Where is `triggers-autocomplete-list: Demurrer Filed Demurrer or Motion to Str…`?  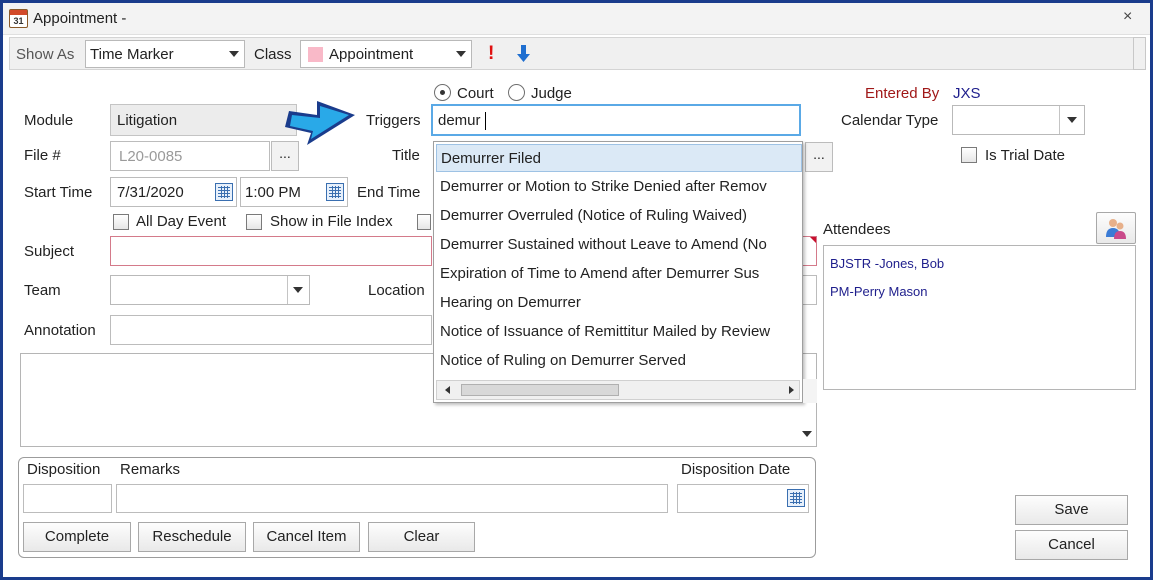 triggers-autocomplete-list: Demurrer Filed Demurrer or Motion to Str… is located at coordinates (618, 272).